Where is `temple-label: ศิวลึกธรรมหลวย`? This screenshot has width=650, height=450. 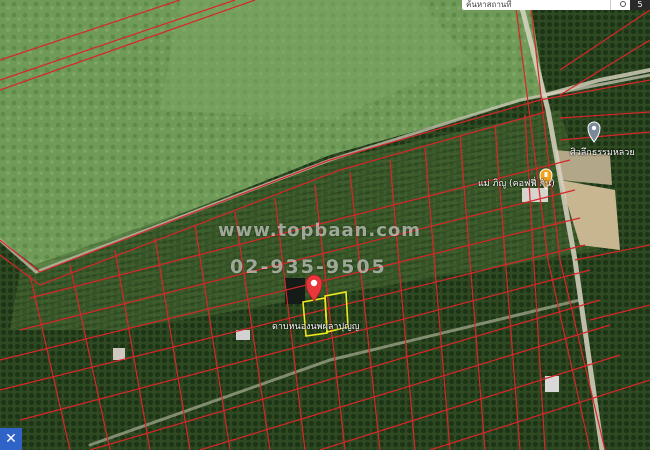
temple-label: ศิวลึกธรรมหลวย is located at coordinates (602, 153).